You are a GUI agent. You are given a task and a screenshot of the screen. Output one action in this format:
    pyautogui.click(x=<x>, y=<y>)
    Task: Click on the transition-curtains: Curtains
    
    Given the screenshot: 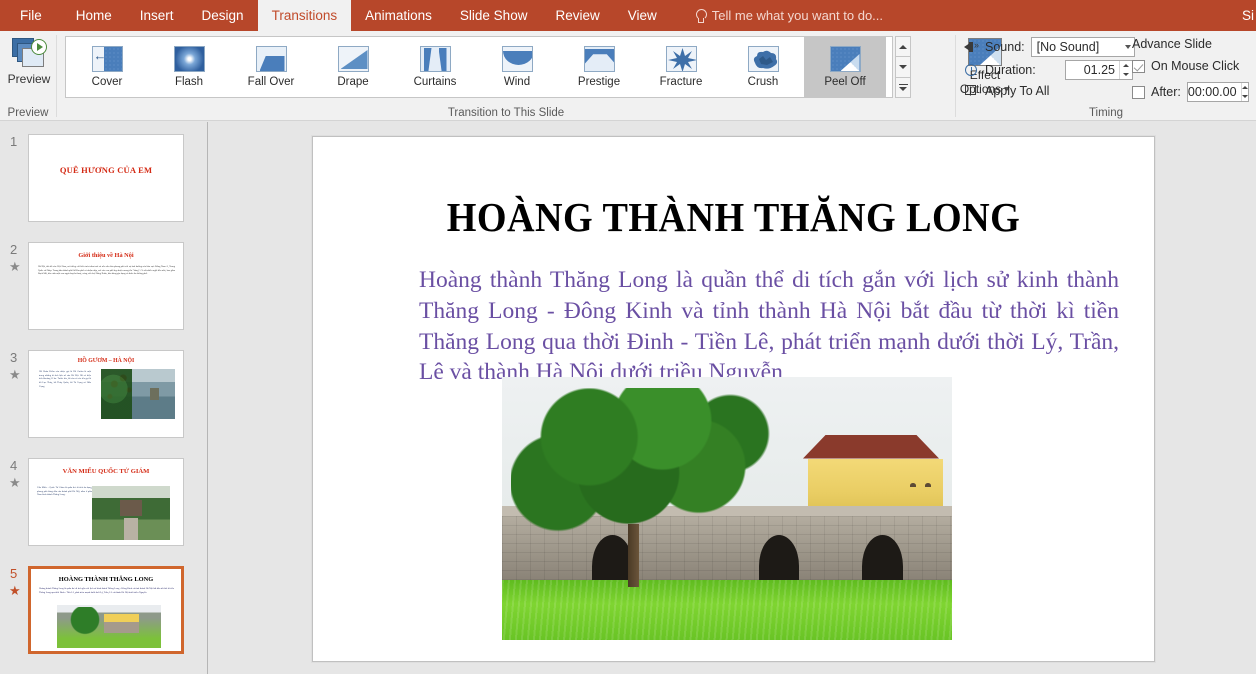 What is the action you would take?
    pyautogui.click(x=435, y=67)
    